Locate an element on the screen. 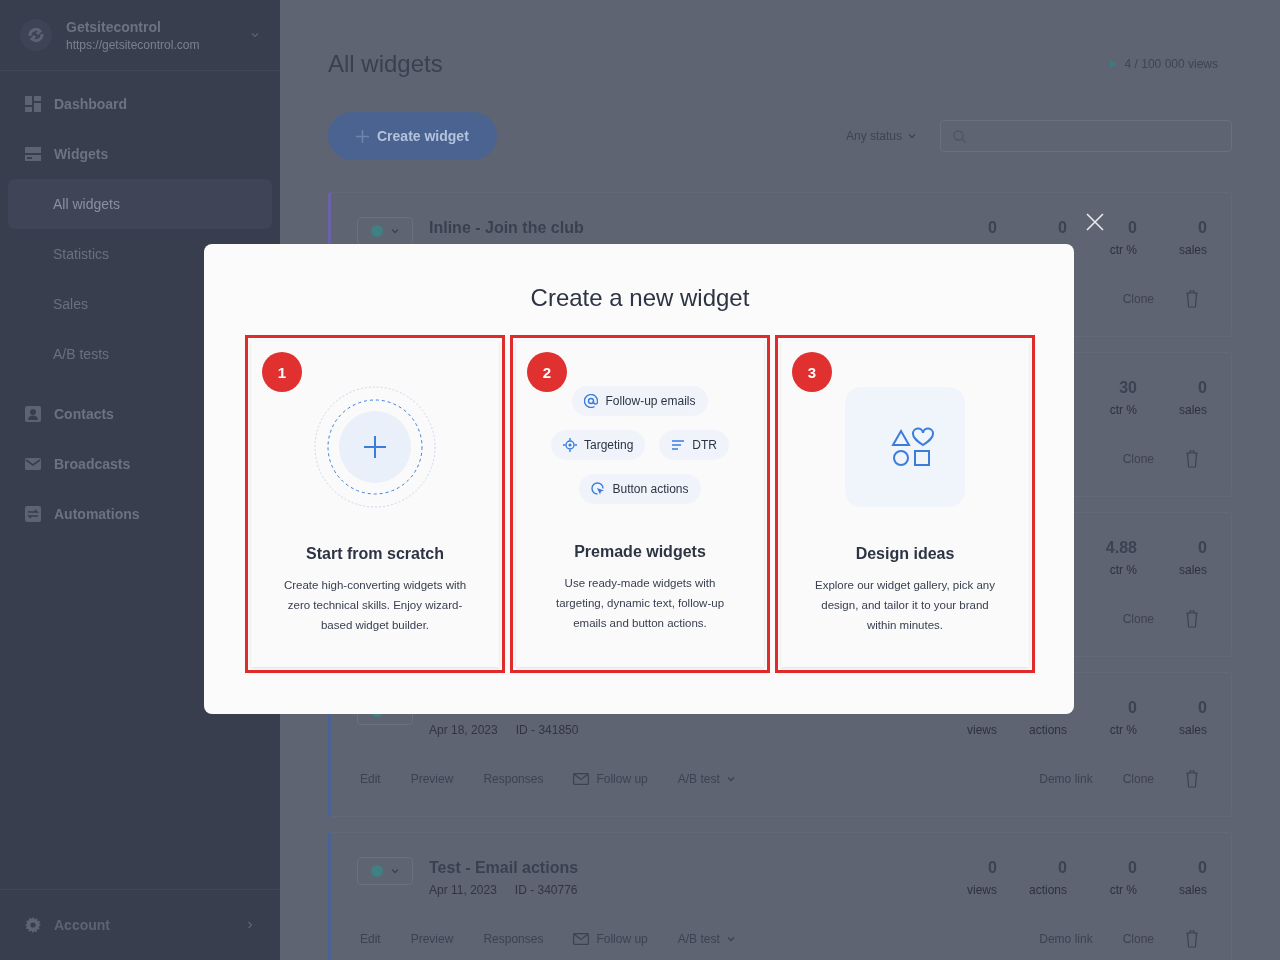 The image size is (1280, 960). text-lines-icon is located at coordinates (678, 445).